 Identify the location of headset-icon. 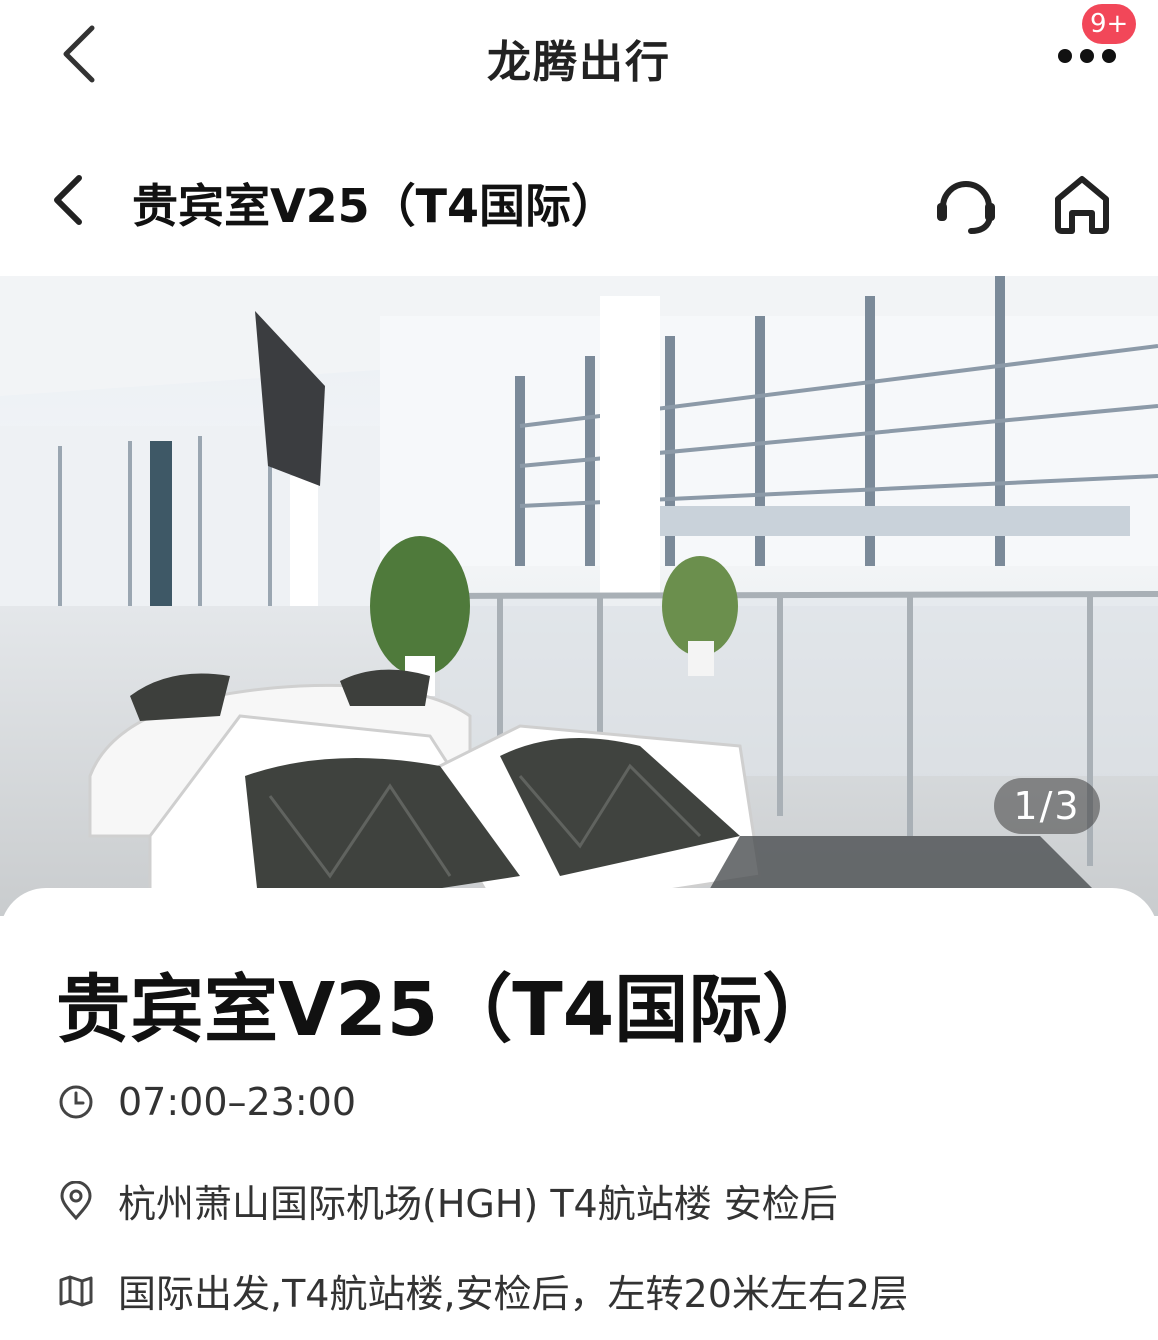
(966, 207).